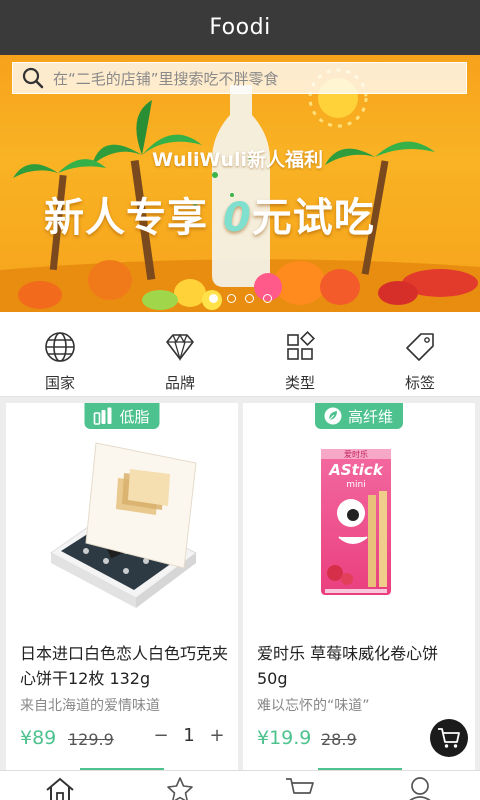 The image size is (480, 800). What do you see at coordinates (38, 738) in the screenshot?
I see `product-price: ¥89` at bounding box center [38, 738].